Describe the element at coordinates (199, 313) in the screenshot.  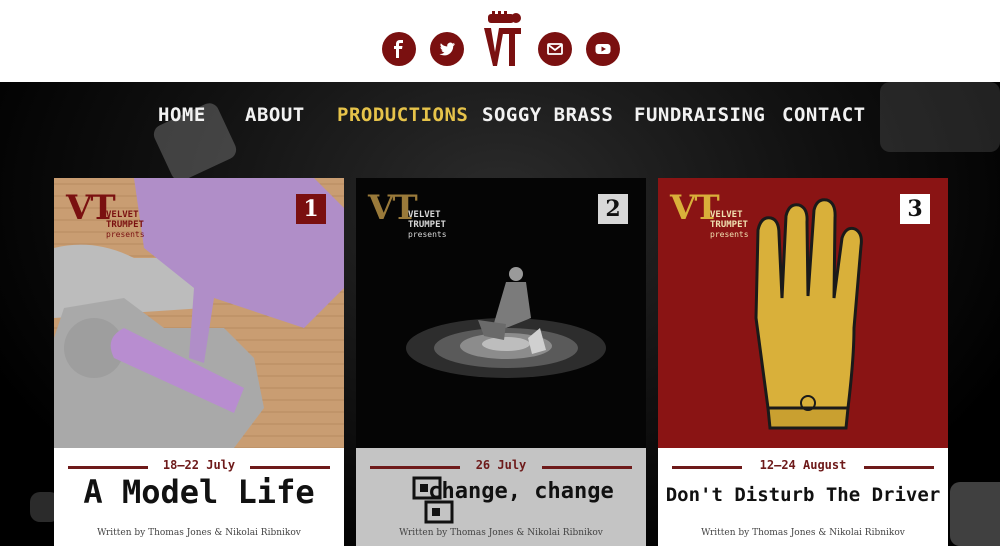
I see `poster-image: VT VELVET TRUMPET presents 1` at that location.